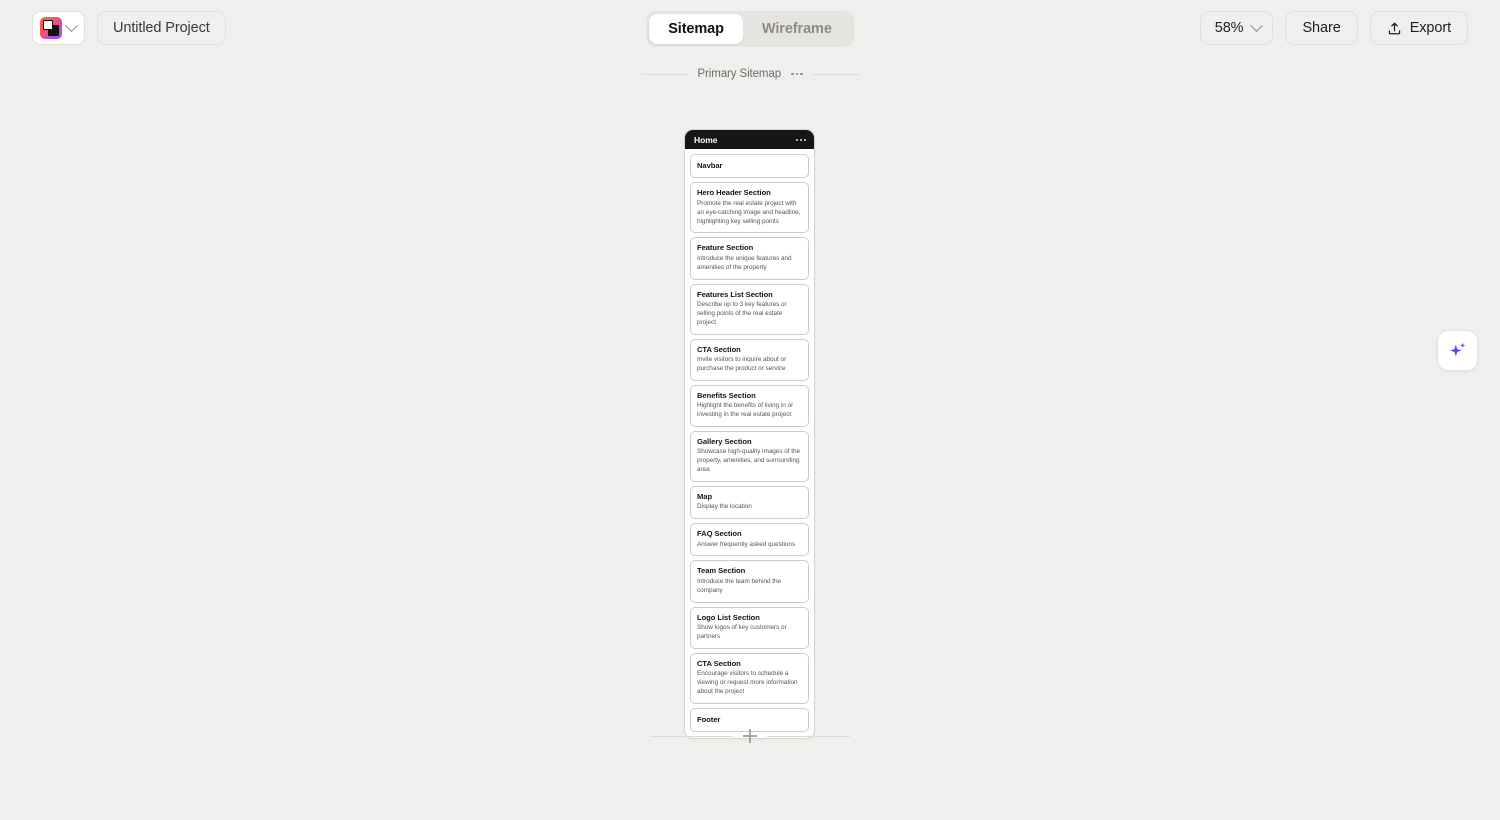  Describe the element at coordinates (51, 28) in the screenshot. I see `app-logo-icon` at that location.